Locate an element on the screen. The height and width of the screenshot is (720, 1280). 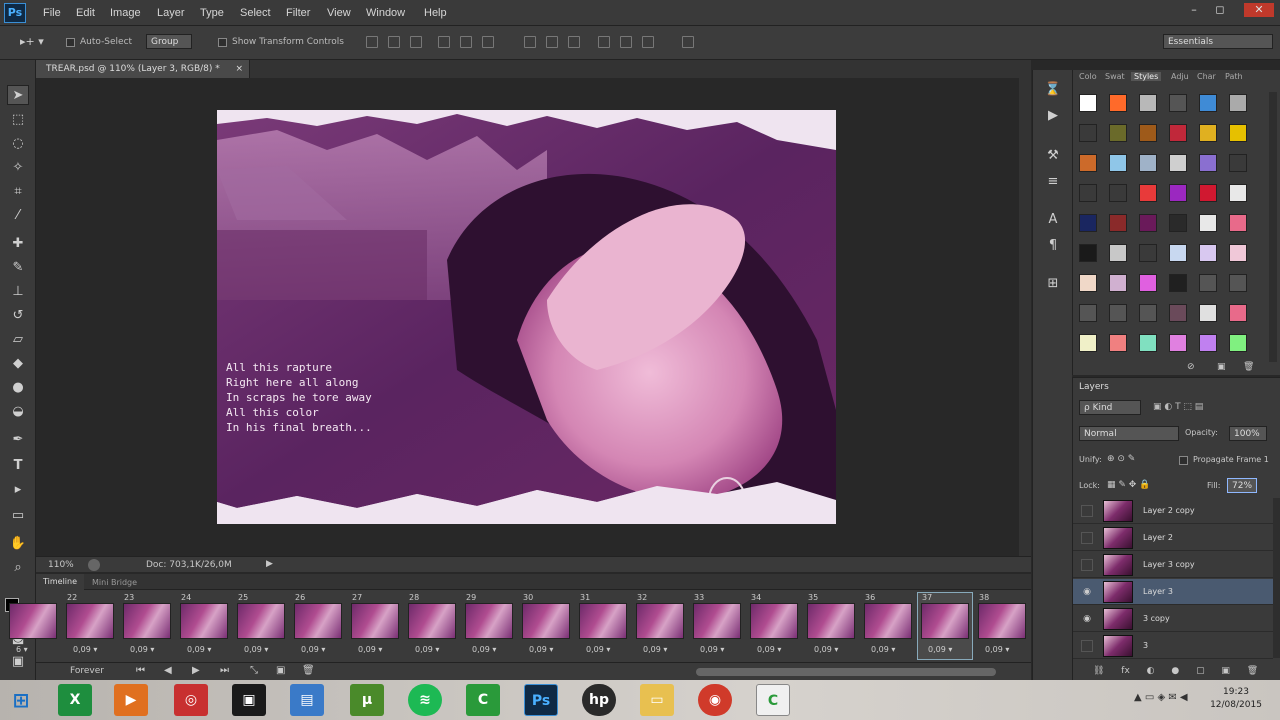
play-icon: ▶ is located at coordinates (196, 670).